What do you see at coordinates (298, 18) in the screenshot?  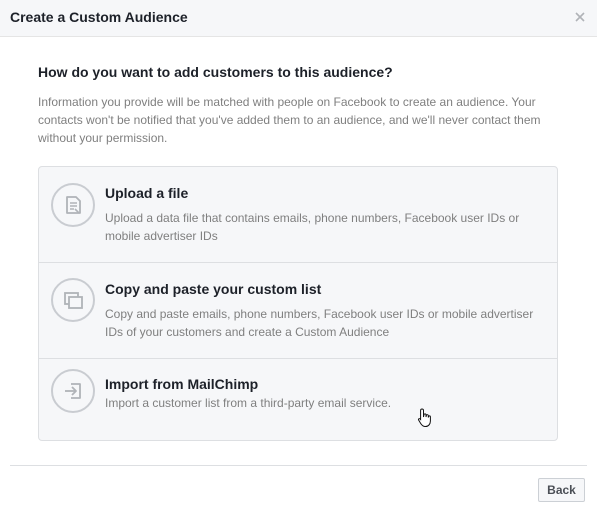 I see `dialog-header: Create a Custom Audience` at bounding box center [298, 18].